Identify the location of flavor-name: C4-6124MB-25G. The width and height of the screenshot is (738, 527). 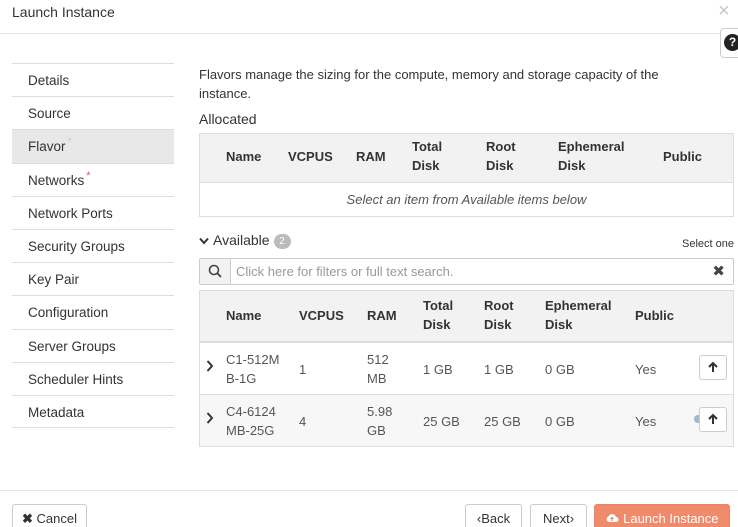
(251, 421).